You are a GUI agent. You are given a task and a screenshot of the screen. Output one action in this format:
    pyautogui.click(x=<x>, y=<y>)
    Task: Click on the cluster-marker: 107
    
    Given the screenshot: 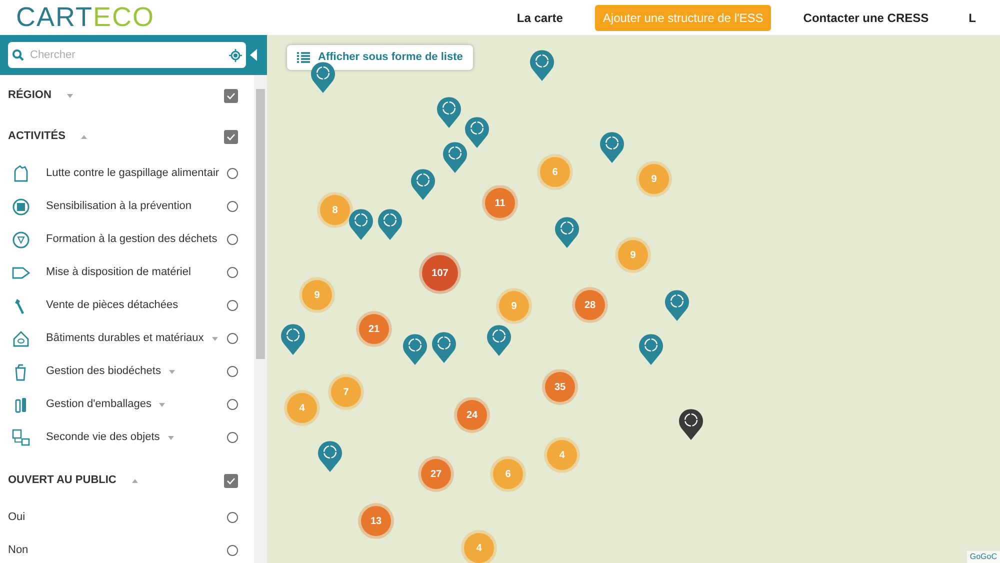 What is the action you would take?
    pyautogui.click(x=440, y=273)
    